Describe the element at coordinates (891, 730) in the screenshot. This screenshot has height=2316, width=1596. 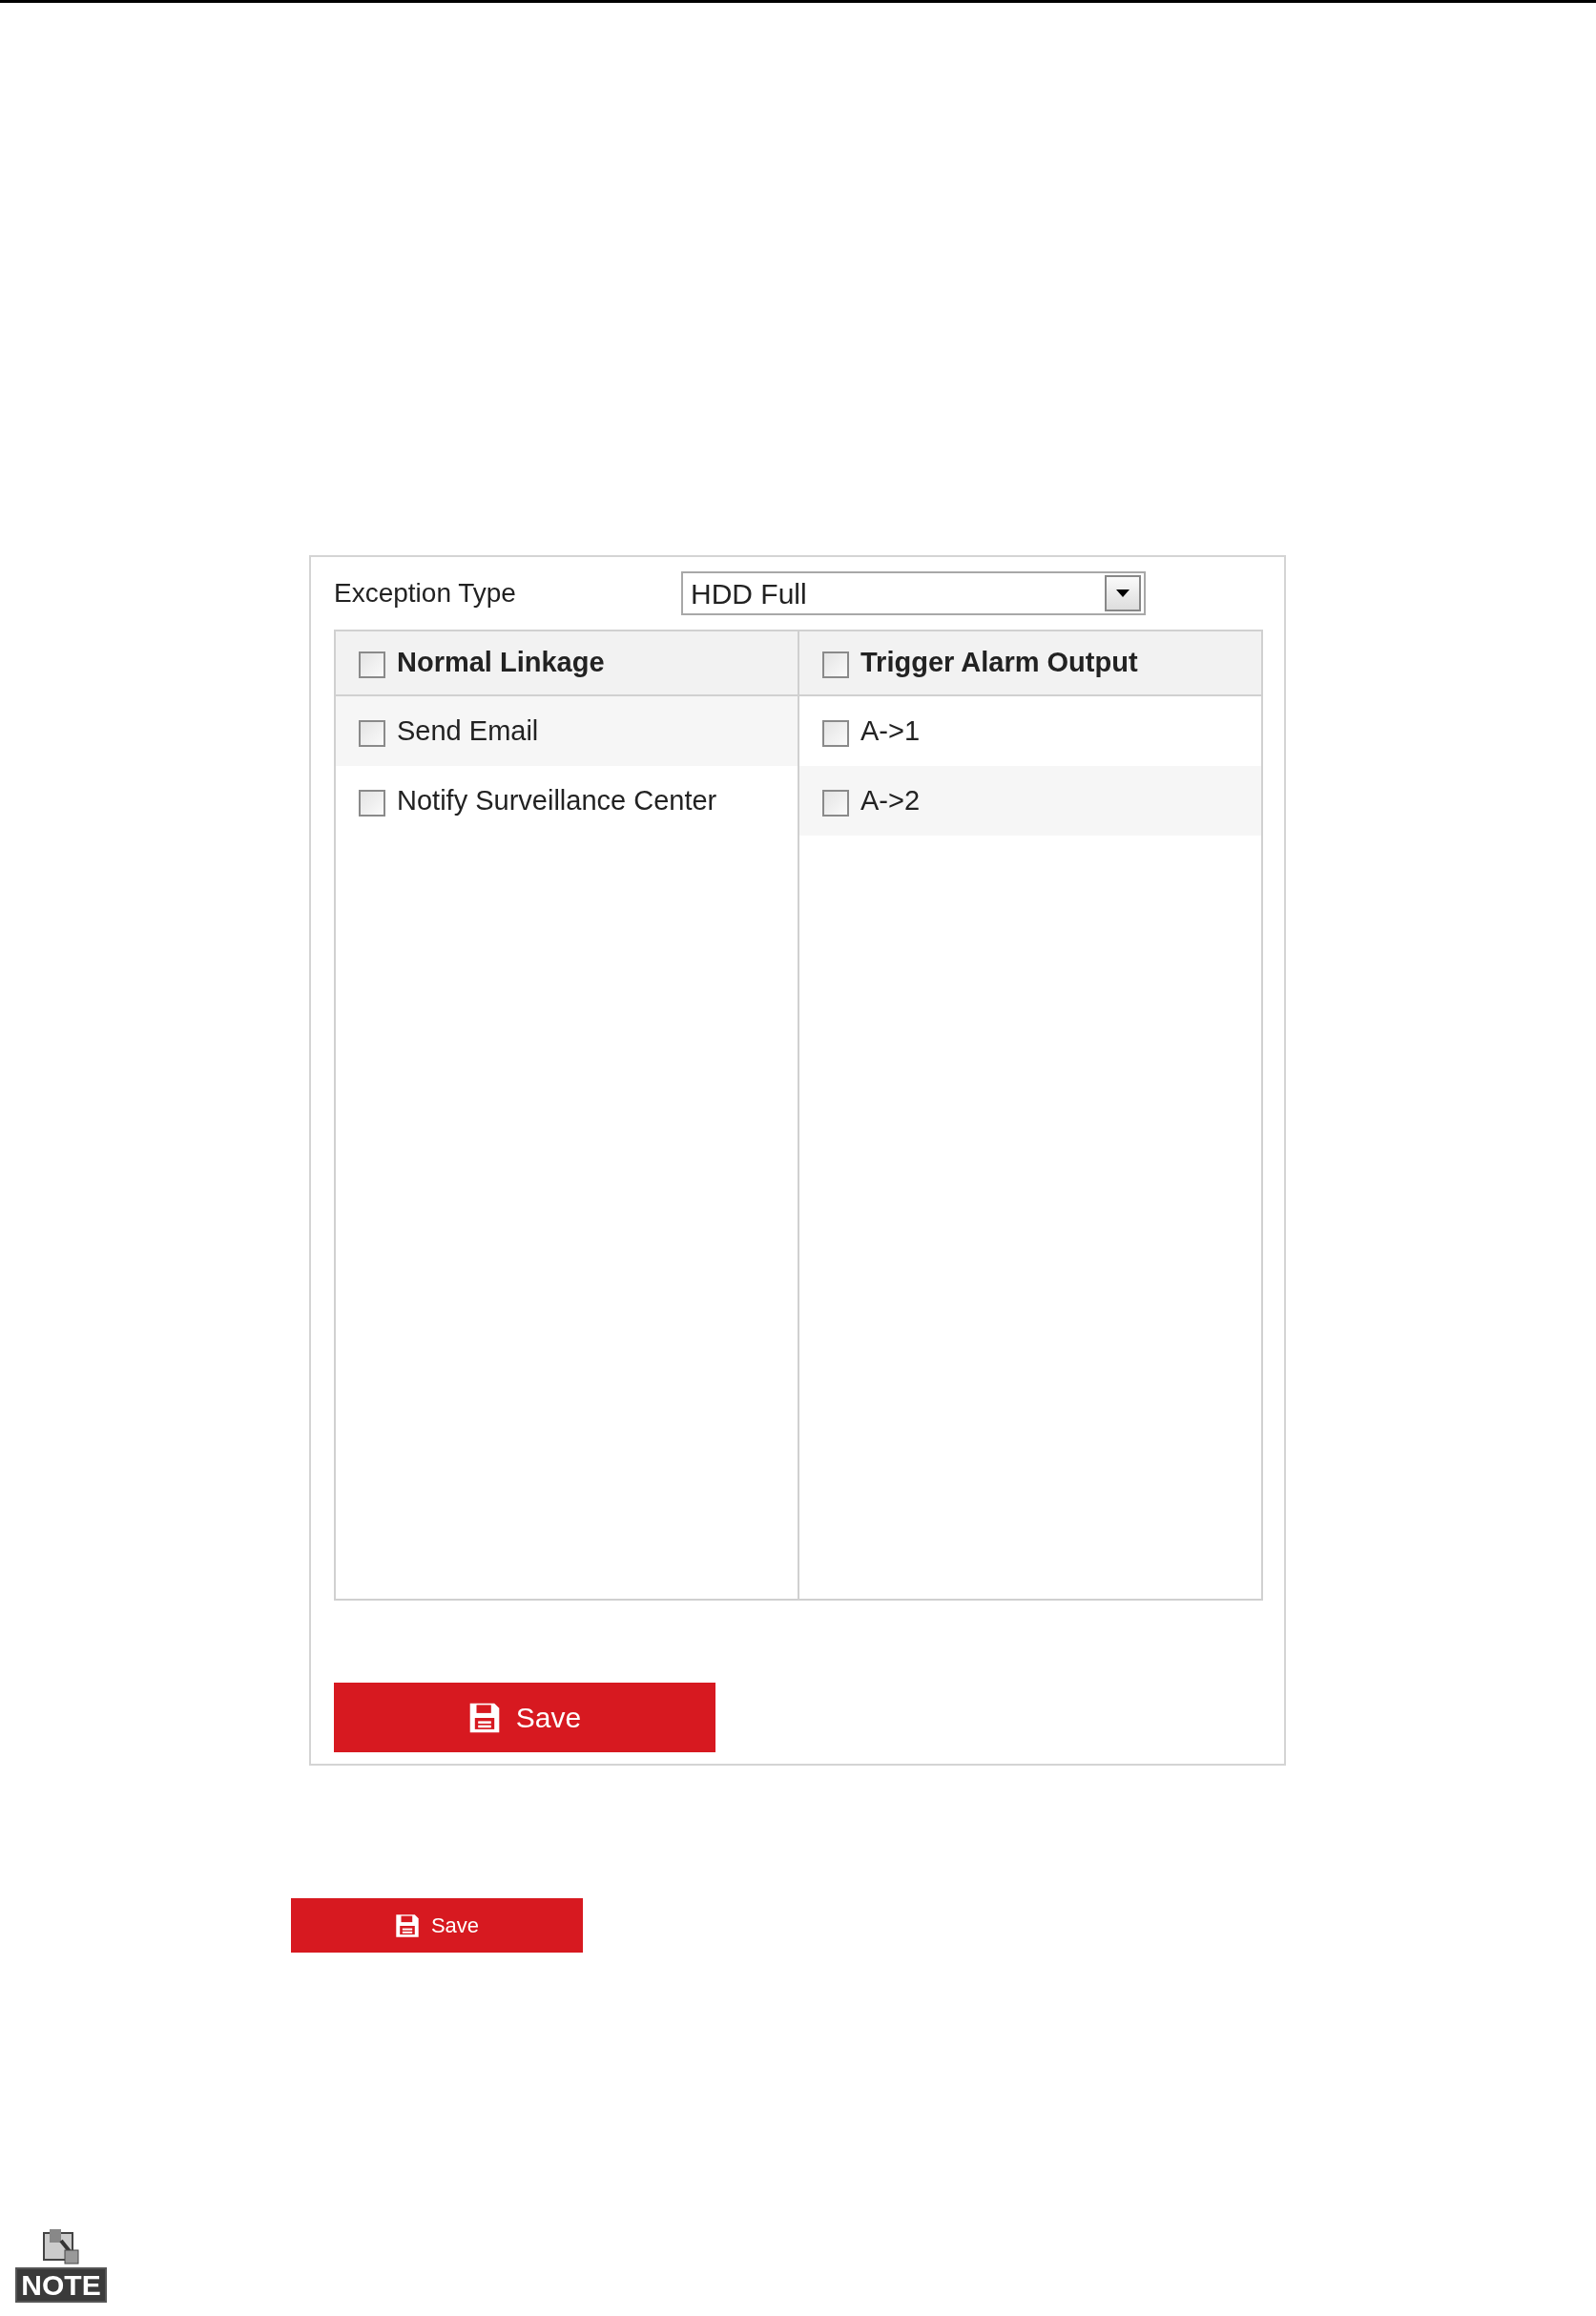
I see `option-label: A->1` at that location.